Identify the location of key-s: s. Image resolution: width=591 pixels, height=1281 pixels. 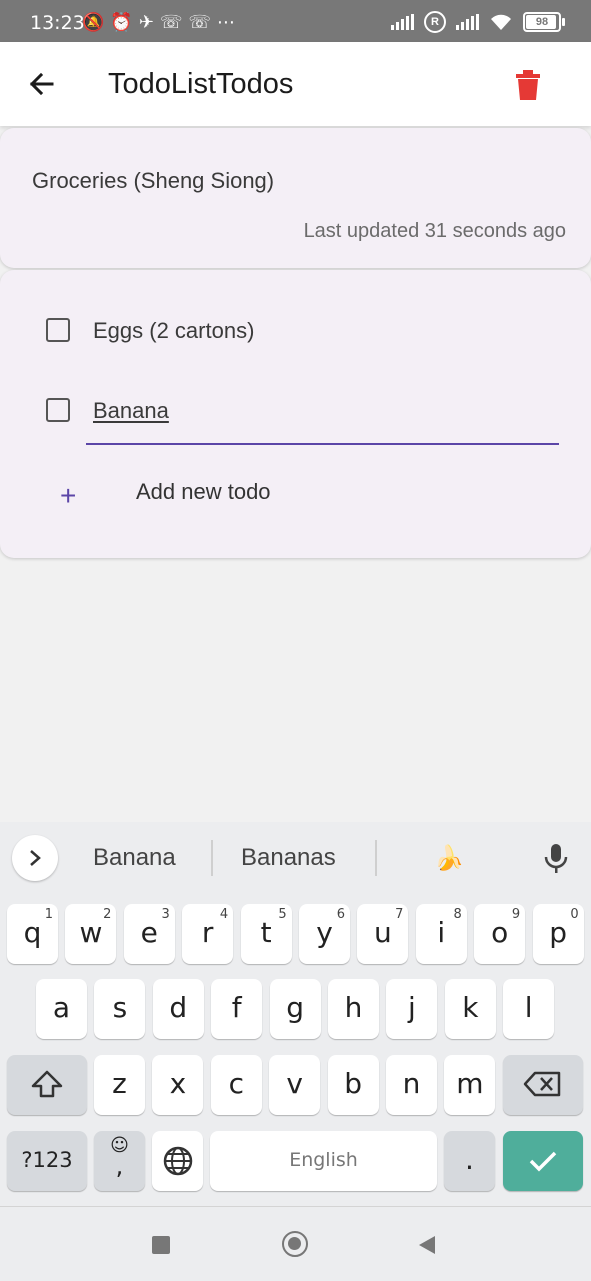
(120, 1009).